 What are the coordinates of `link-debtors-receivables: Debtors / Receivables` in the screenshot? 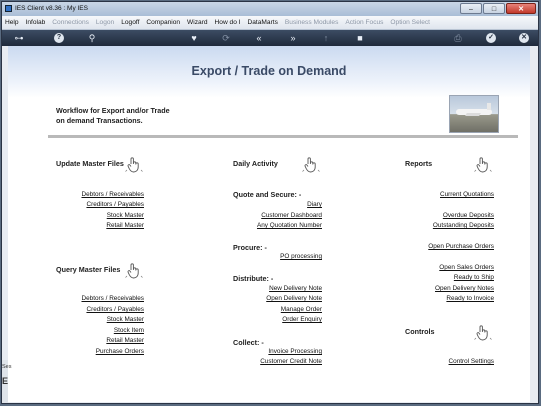 It's located at (112, 194).